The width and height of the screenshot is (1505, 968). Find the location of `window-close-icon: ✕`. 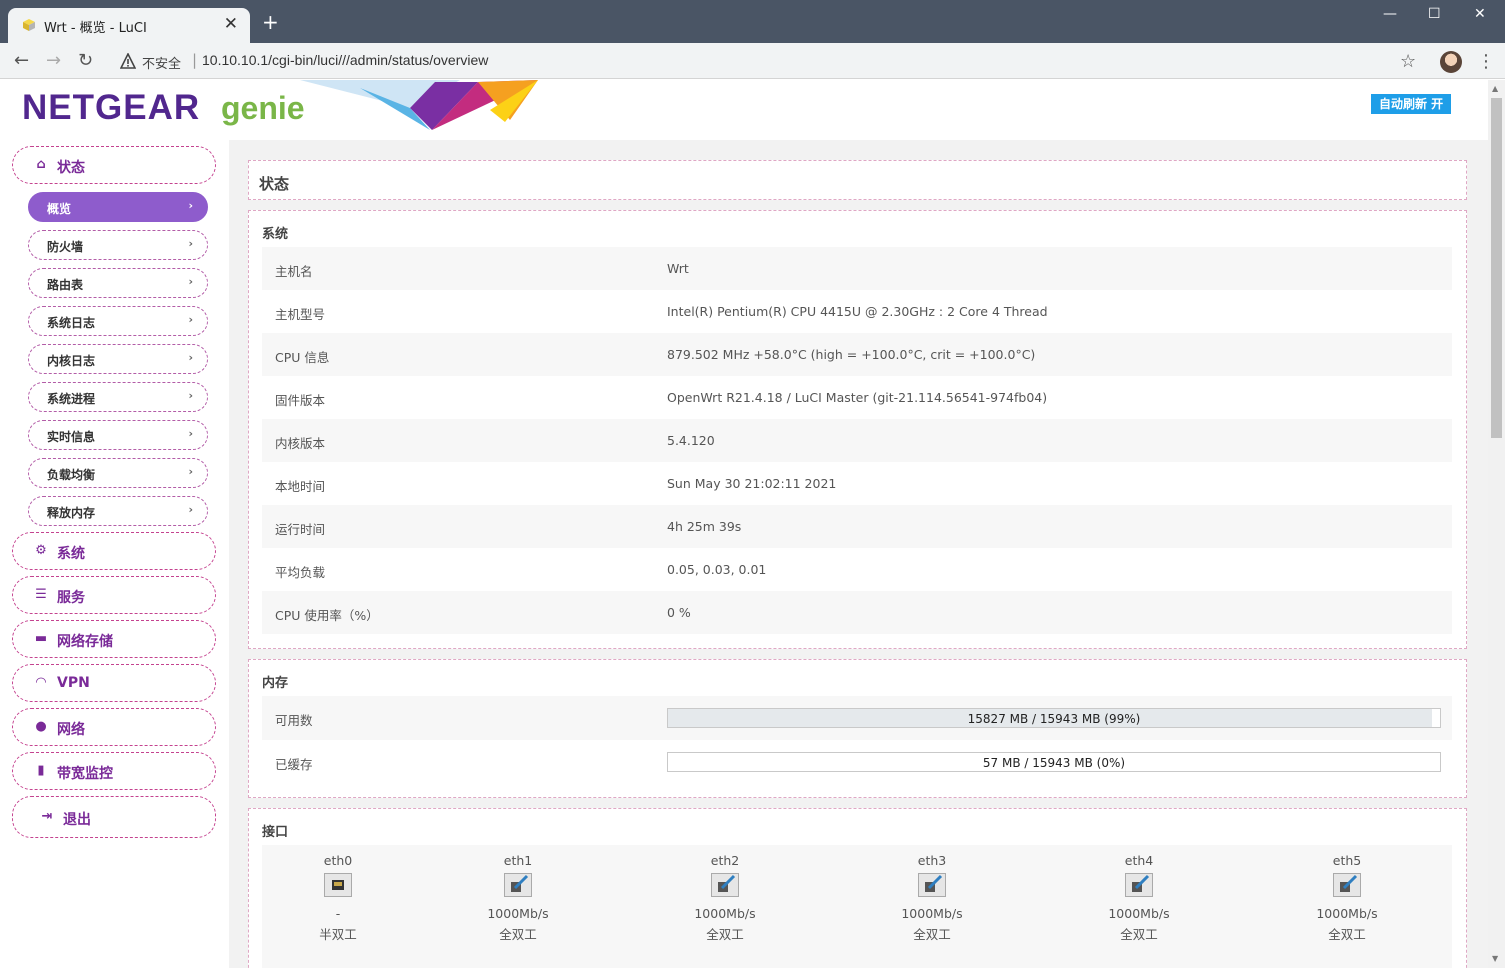

window-close-icon: ✕ is located at coordinates (1480, 14).